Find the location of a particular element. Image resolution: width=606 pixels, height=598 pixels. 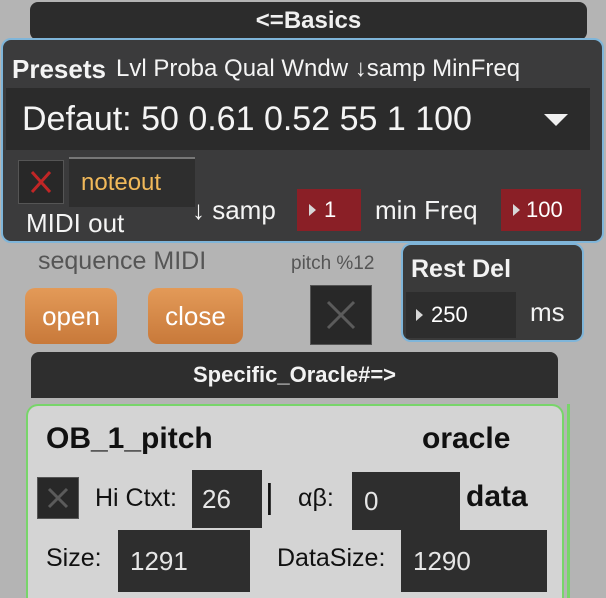

oracle-name: OB_1_pitch is located at coordinates (129, 438).